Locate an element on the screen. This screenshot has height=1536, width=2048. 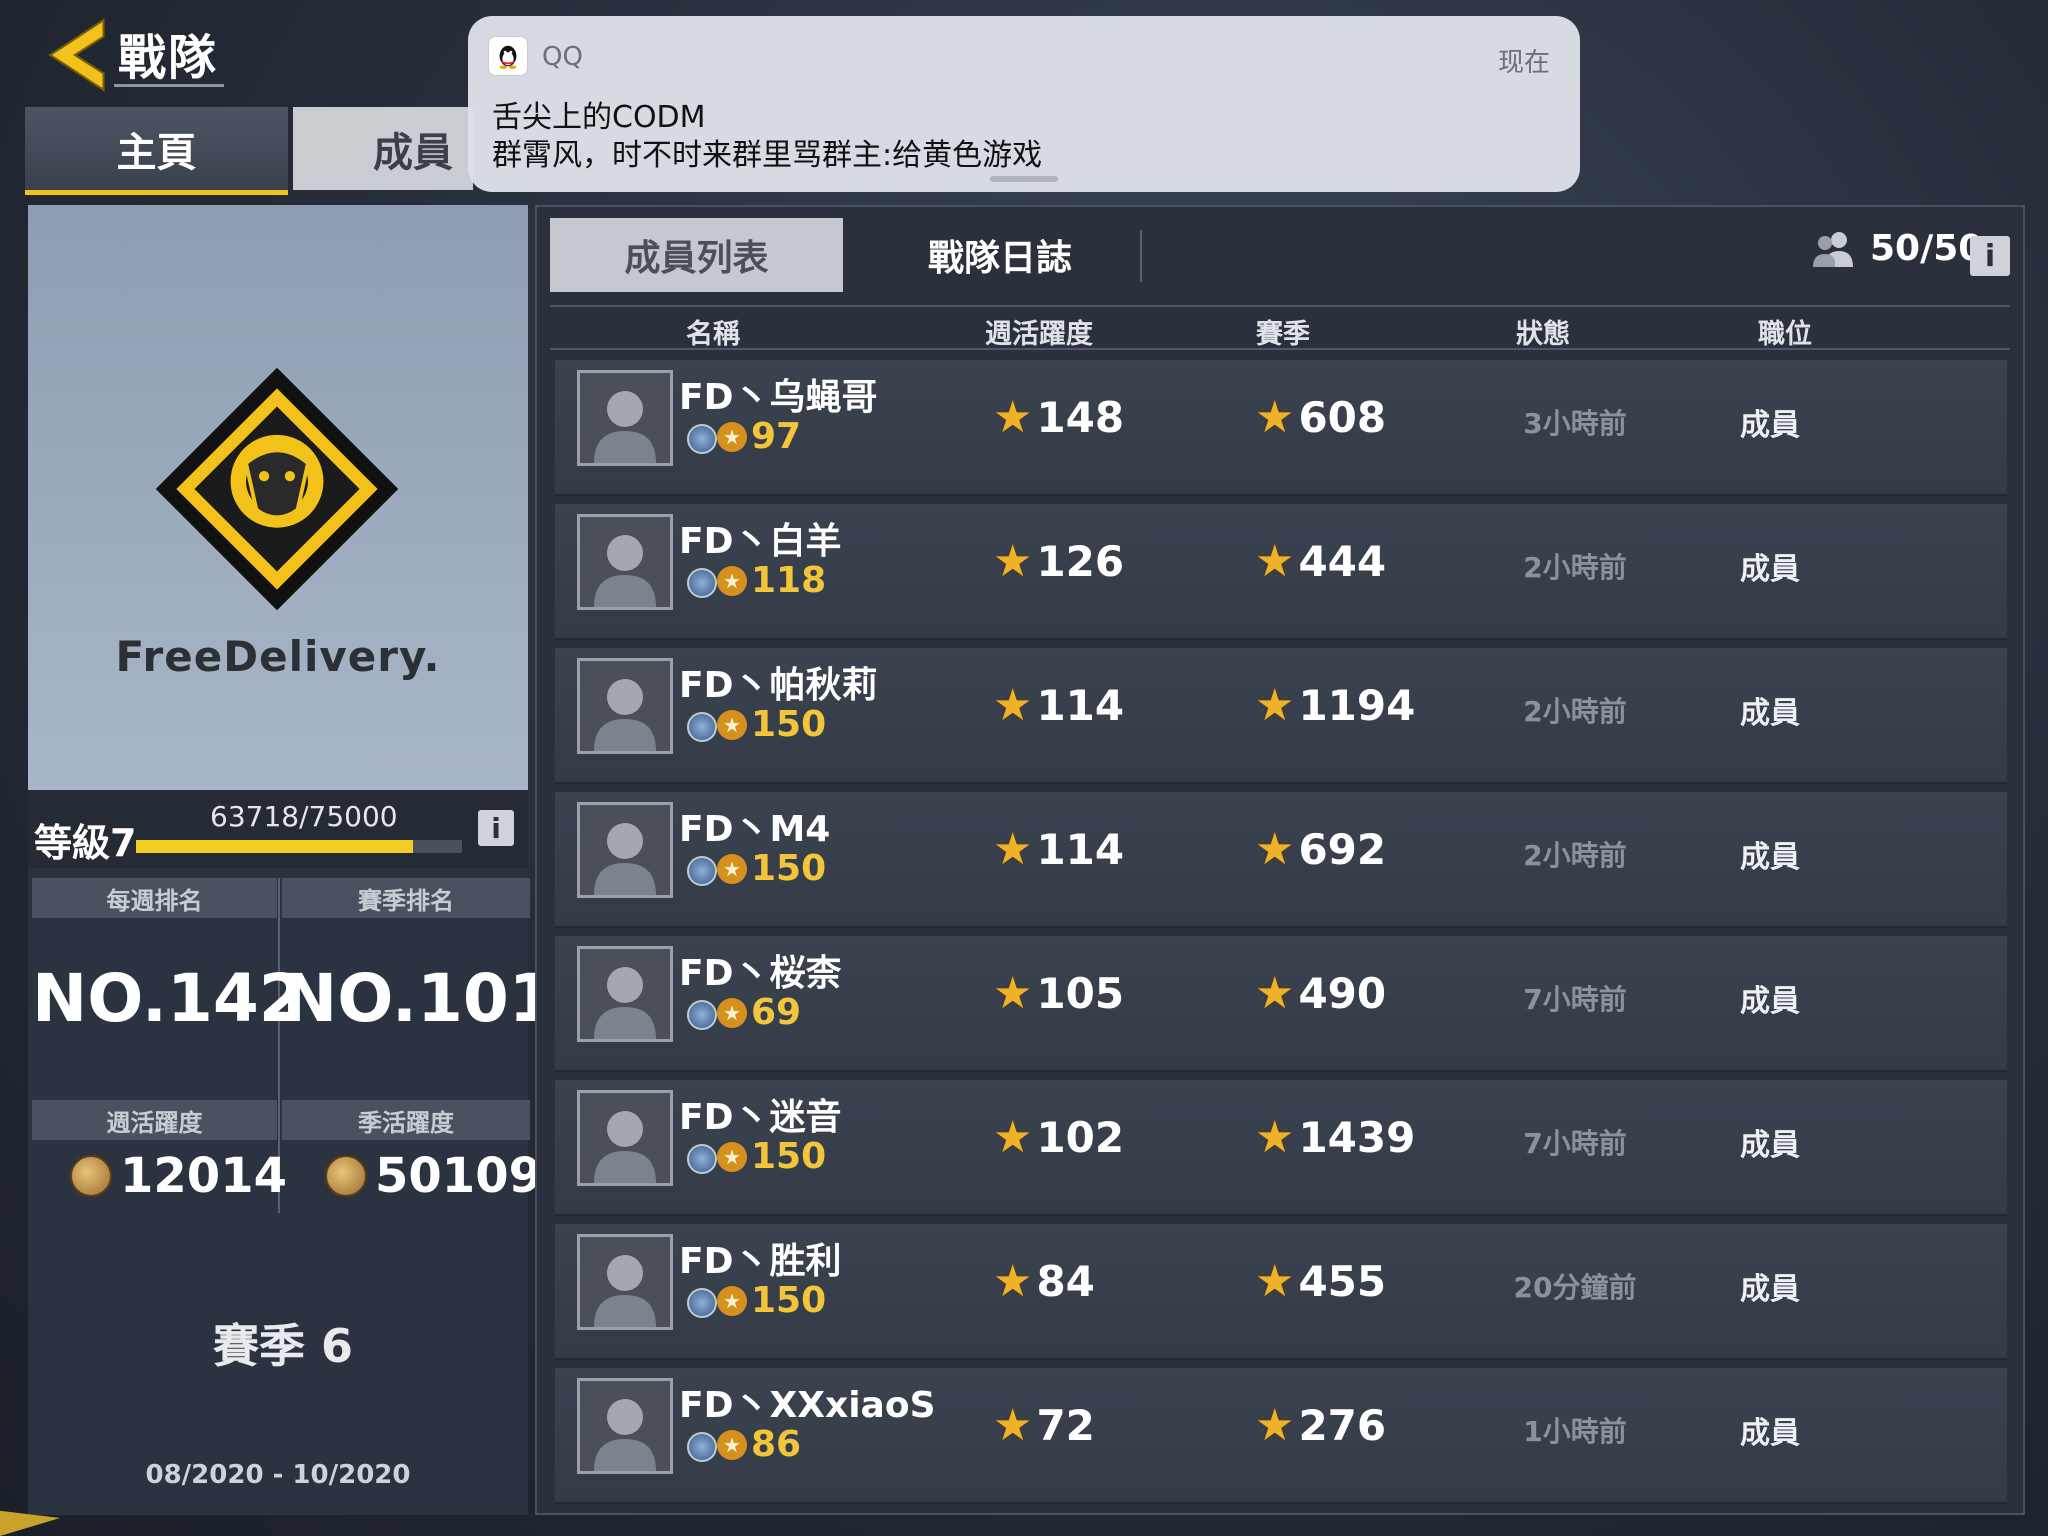
member-level: 118 is located at coordinates (789, 580).